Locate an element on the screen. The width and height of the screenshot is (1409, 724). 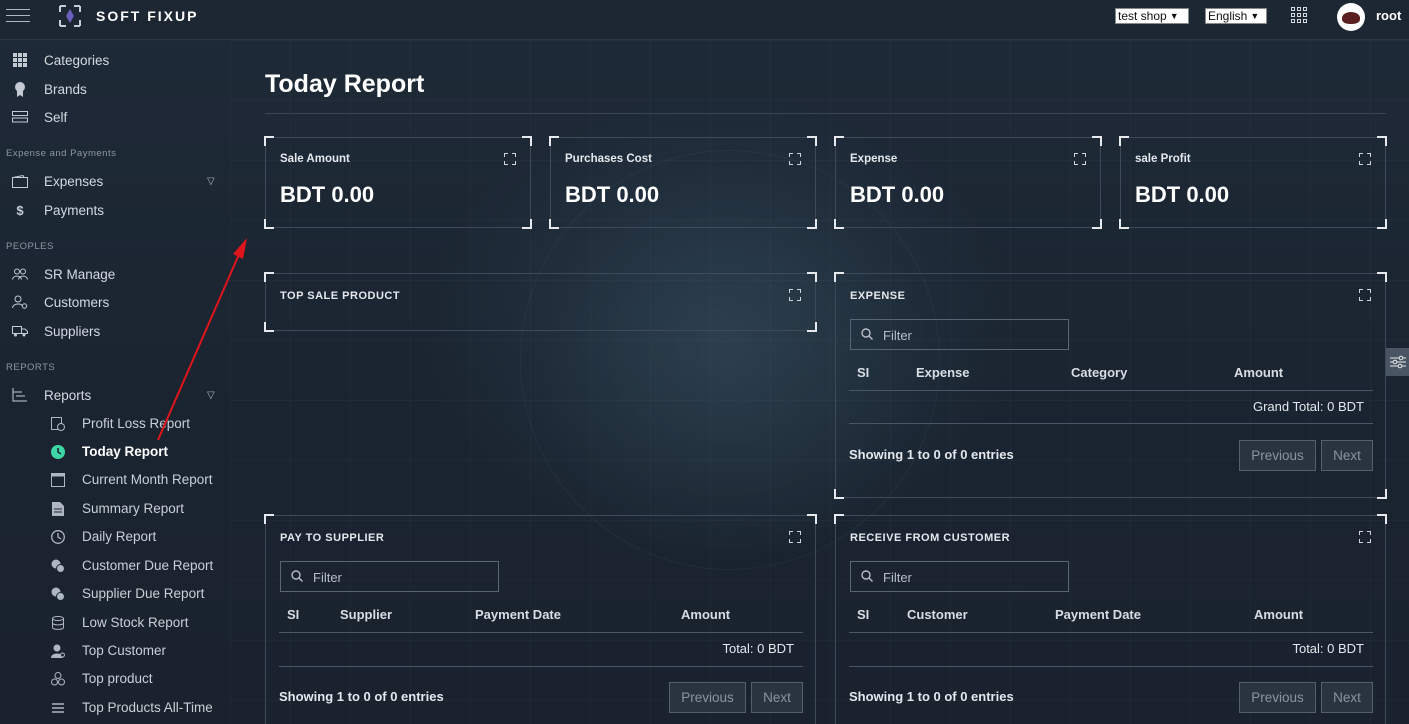
sidebar-item-reports: Reports ▽ is located at coordinates (115, 395).